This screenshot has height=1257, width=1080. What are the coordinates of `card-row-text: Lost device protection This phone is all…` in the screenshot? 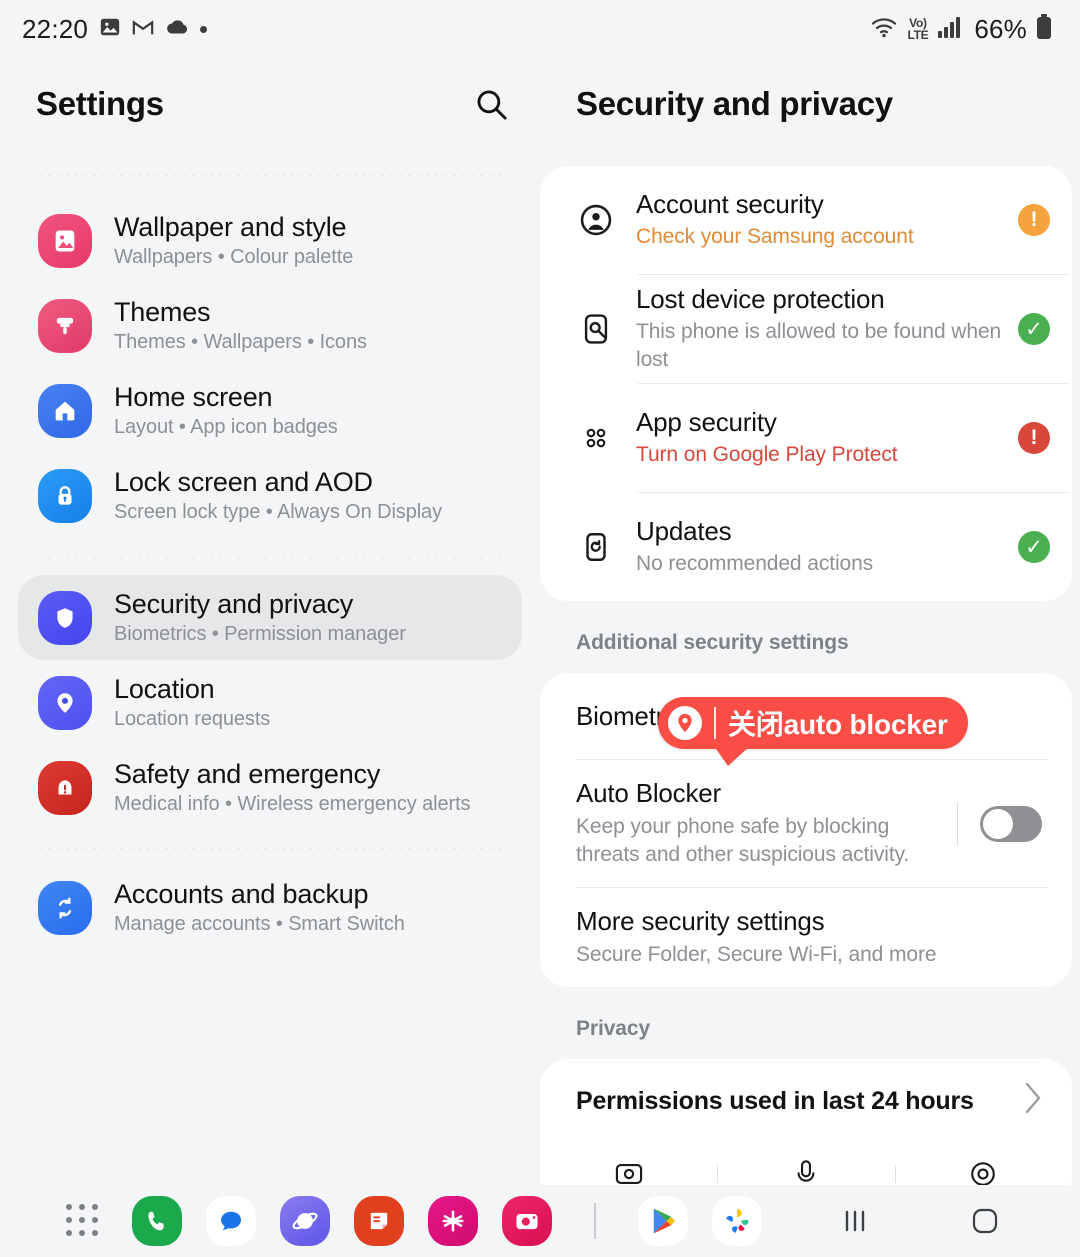 It's located at (820, 329).